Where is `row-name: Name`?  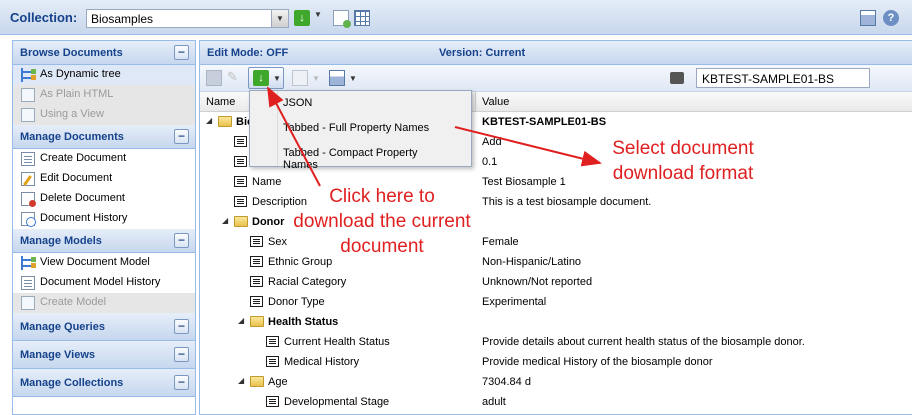
row-name: Name is located at coordinates (267, 182).